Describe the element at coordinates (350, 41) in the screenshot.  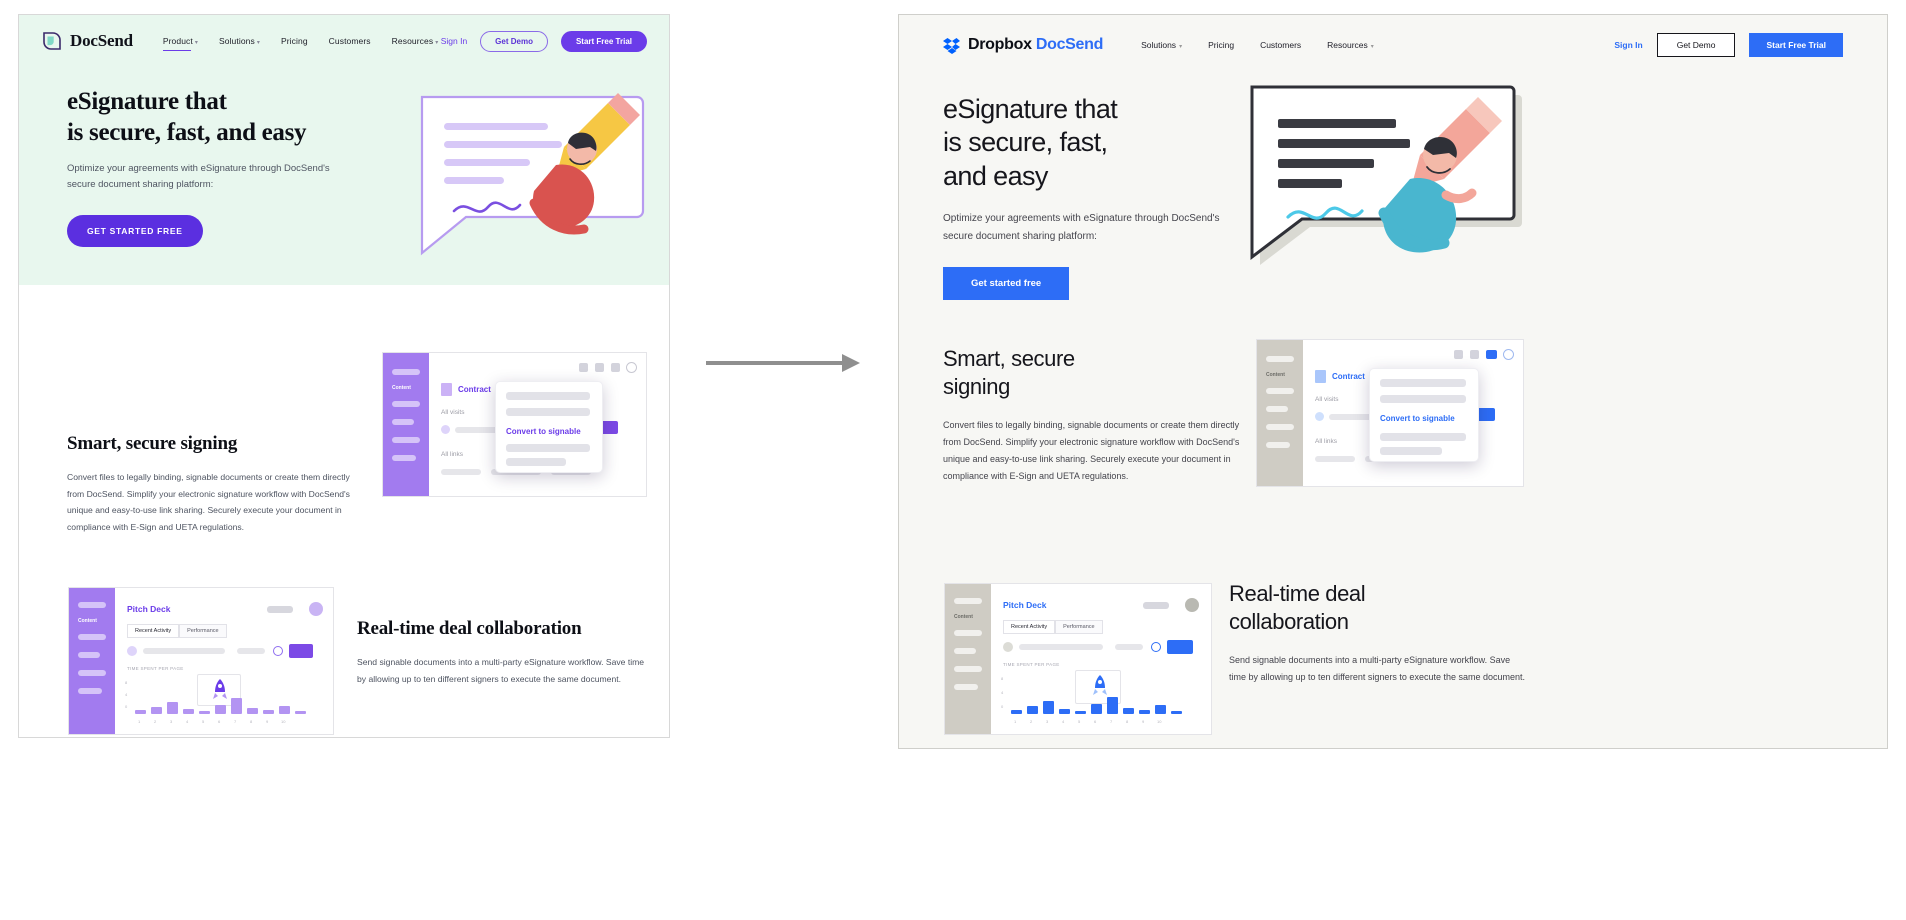
I see `old-nav-item-customers: Customers` at that location.